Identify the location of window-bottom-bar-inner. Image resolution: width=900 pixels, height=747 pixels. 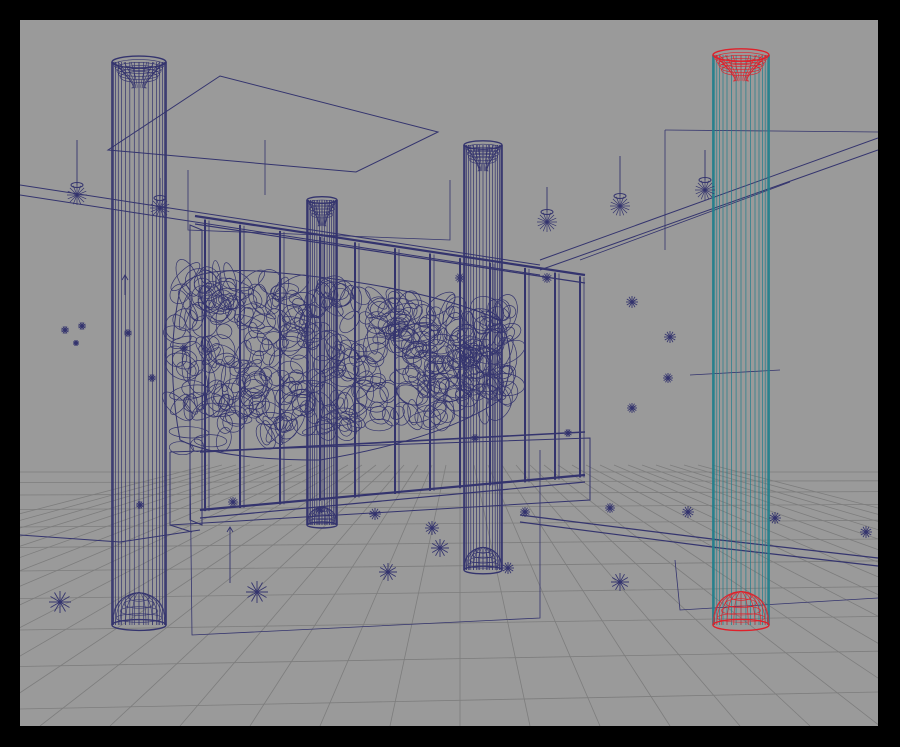
(392, 500).